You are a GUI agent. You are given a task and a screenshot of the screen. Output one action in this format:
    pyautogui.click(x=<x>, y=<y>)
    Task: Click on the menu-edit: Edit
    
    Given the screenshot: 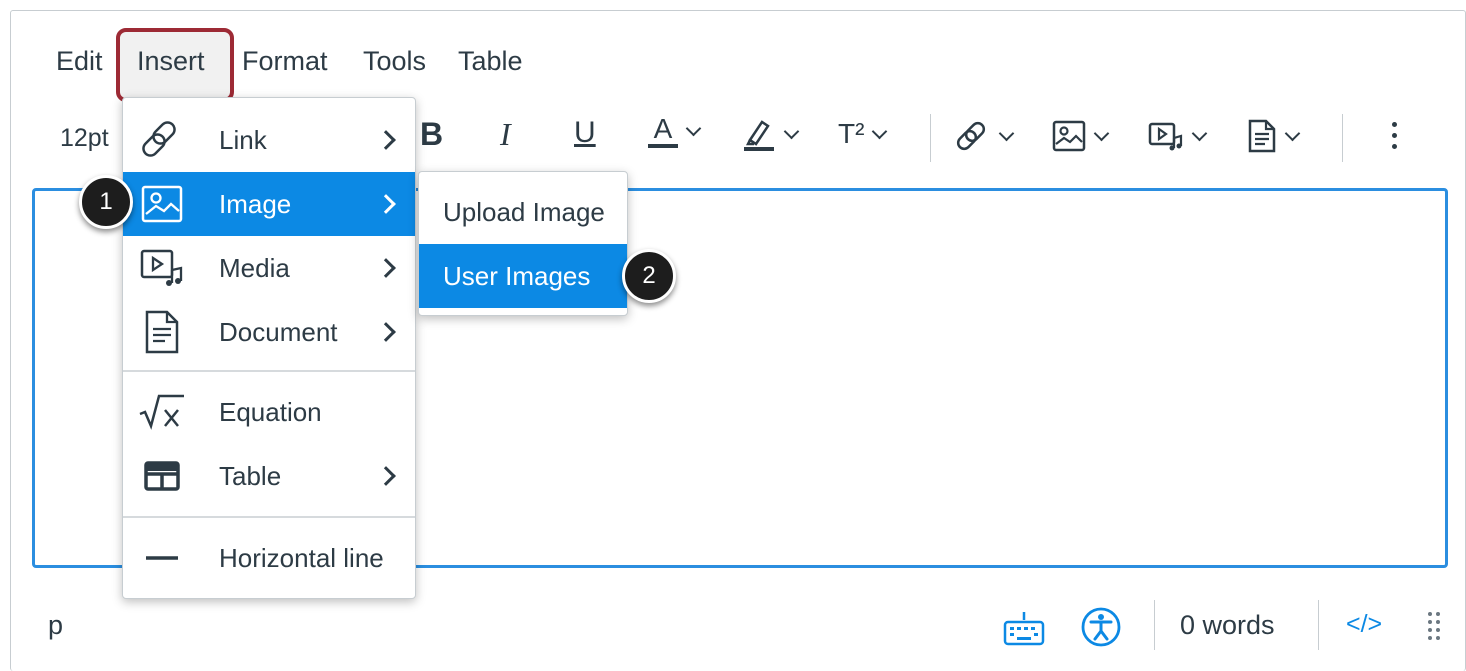 What is the action you would take?
    pyautogui.click(x=79, y=61)
    